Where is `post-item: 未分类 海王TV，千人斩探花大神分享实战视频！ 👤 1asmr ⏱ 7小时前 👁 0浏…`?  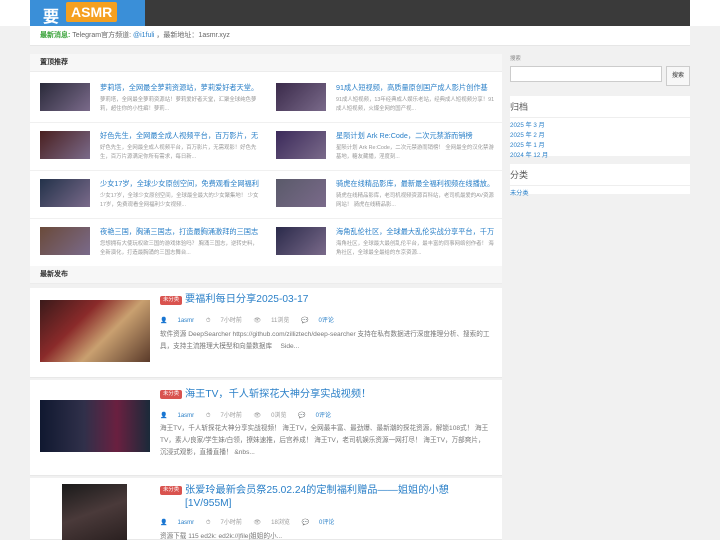
post-item: 未分类 海王TV，千人斩探花大神分享实战视频！ 👤 1asmr ⏱ 7小时前 👁 0浏… is located at coordinates (266, 428).